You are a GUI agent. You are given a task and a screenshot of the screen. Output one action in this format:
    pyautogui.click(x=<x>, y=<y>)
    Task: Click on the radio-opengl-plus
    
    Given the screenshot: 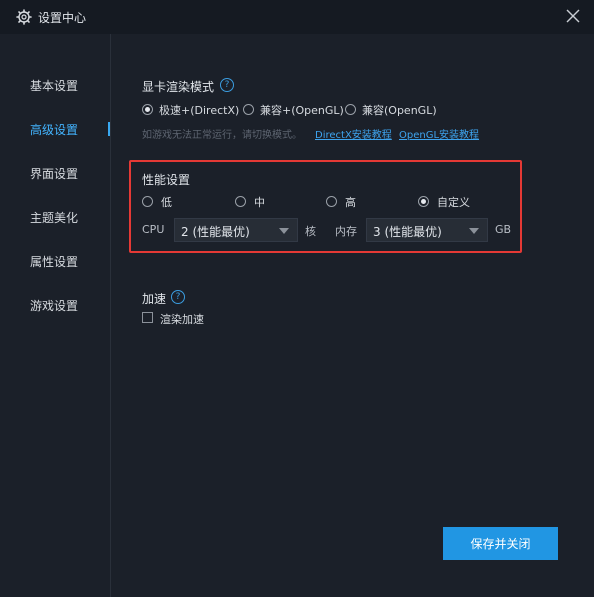 What is the action you would take?
    pyautogui.click(x=248, y=109)
    